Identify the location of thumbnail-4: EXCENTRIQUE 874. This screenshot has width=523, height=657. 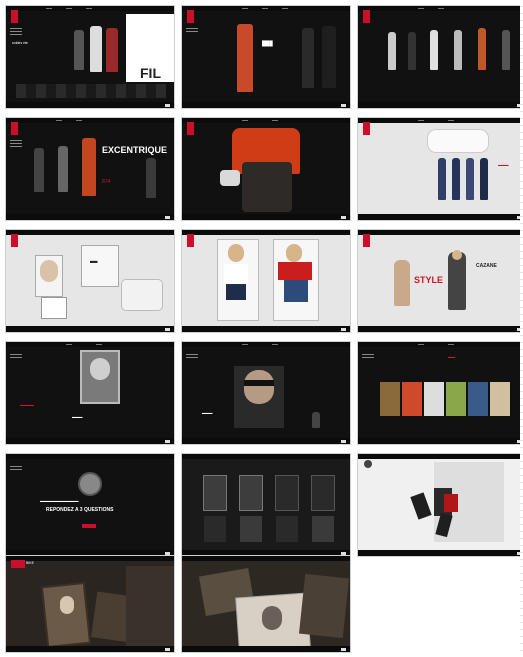
(90, 169).